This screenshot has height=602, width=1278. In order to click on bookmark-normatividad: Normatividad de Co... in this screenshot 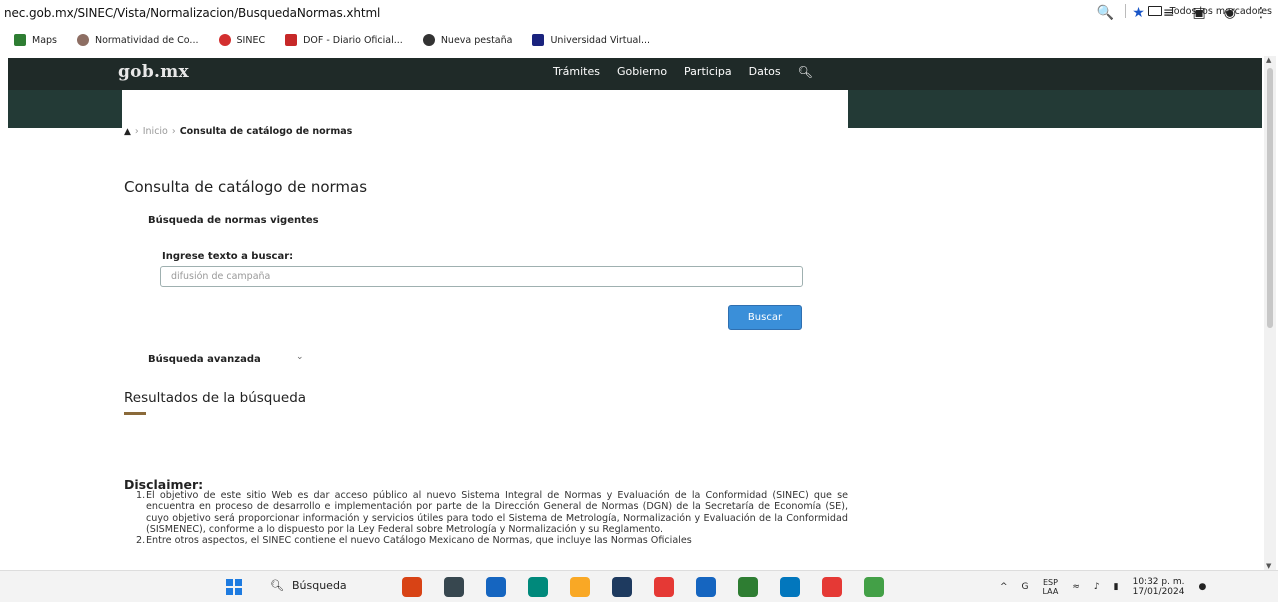, I will do `click(138, 40)`.